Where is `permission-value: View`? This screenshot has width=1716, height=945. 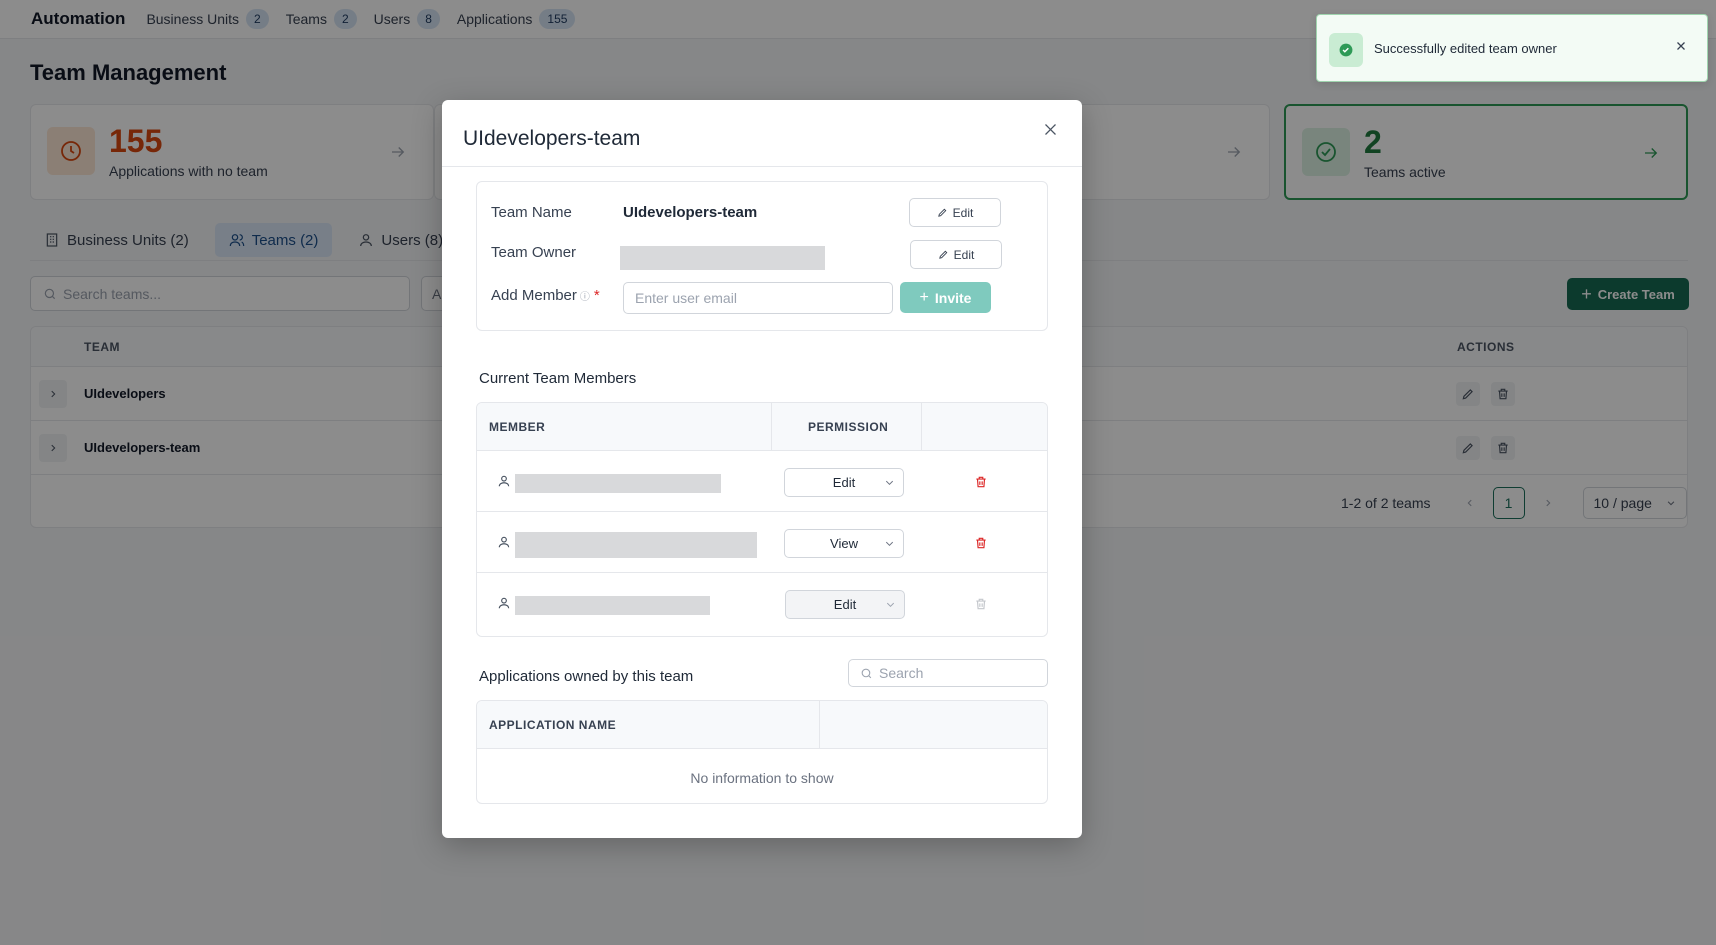 permission-value: View is located at coordinates (844, 543).